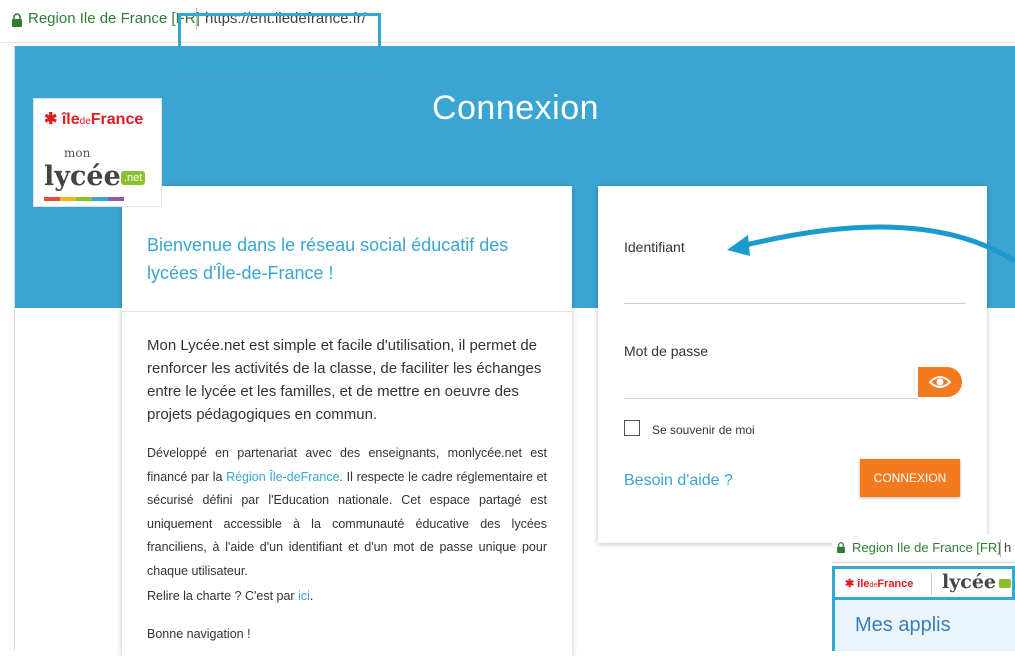 The width and height of the screenshot is (1015, 656). What do you see at coordinates (795, 303) in the screenshot?
I see `identifier-input` at bounding box center [795, 303].